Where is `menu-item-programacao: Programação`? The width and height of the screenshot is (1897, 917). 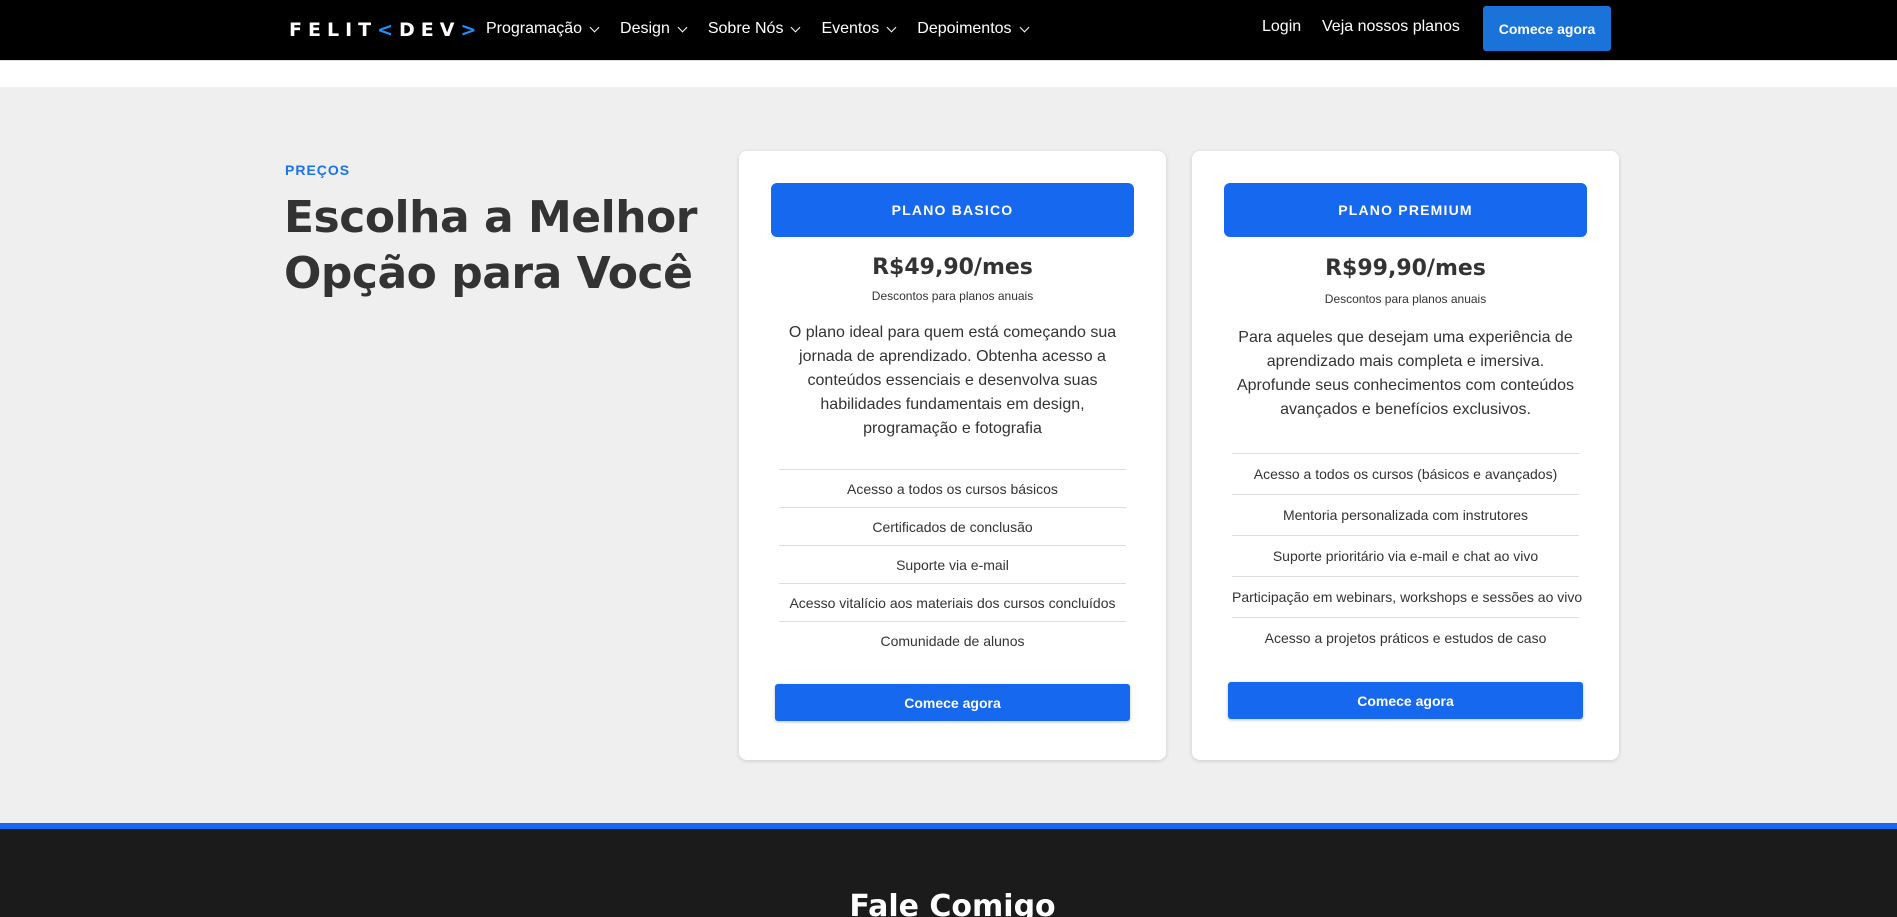
menu-item-programacao: Programação is located at coordinates (543, 29).